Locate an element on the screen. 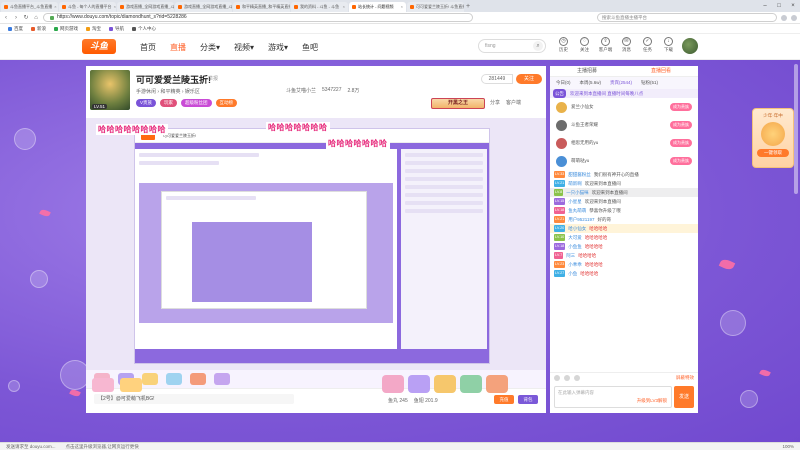 The image size is (800, 450). vip-name: 爱兰小仙女 is located at coordinates (582, 107).